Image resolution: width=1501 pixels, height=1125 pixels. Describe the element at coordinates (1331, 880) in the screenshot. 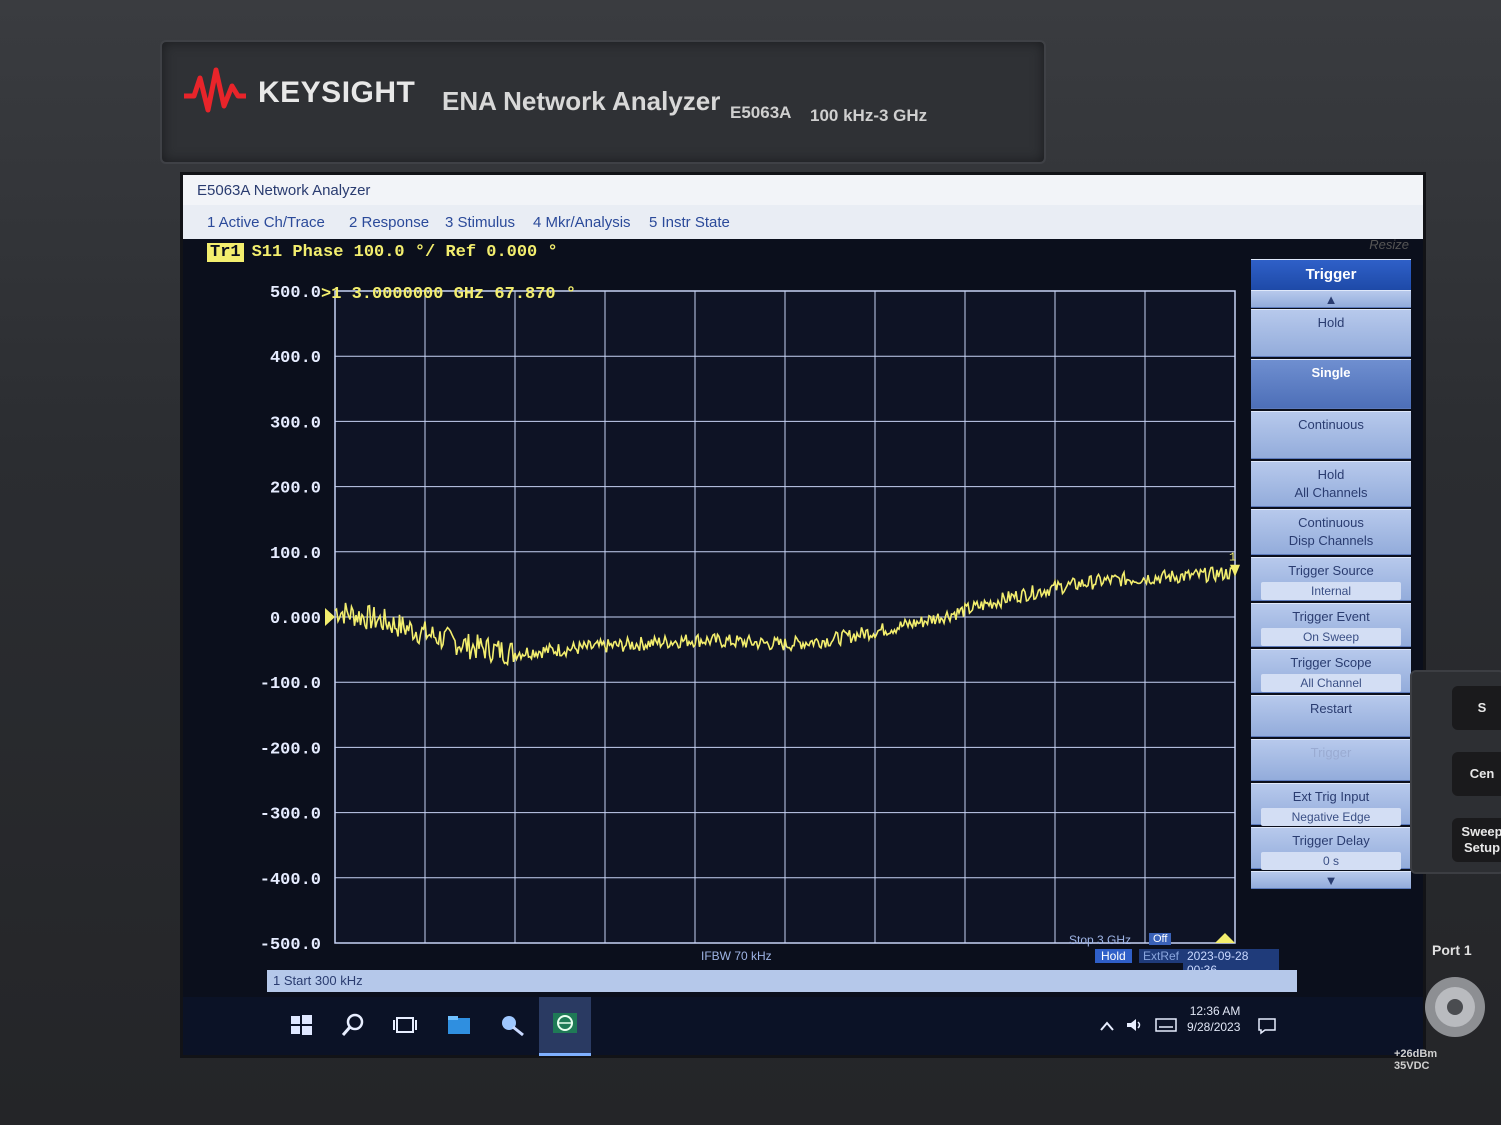

I see `softkey-scroll-down-icon: ▼` at that location.